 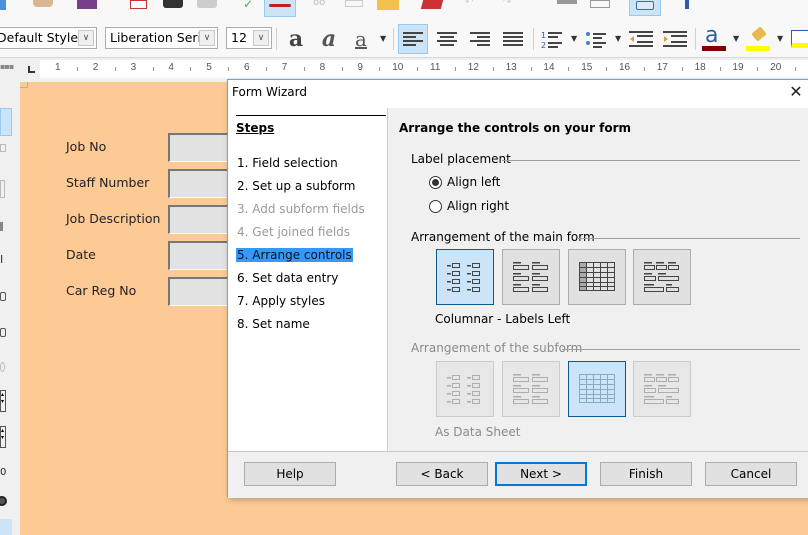 What do you see at coordinates (249, 38) in the screenshot?
I see `font-size-combo: 12 ∨` at bounding box center [249, 38].